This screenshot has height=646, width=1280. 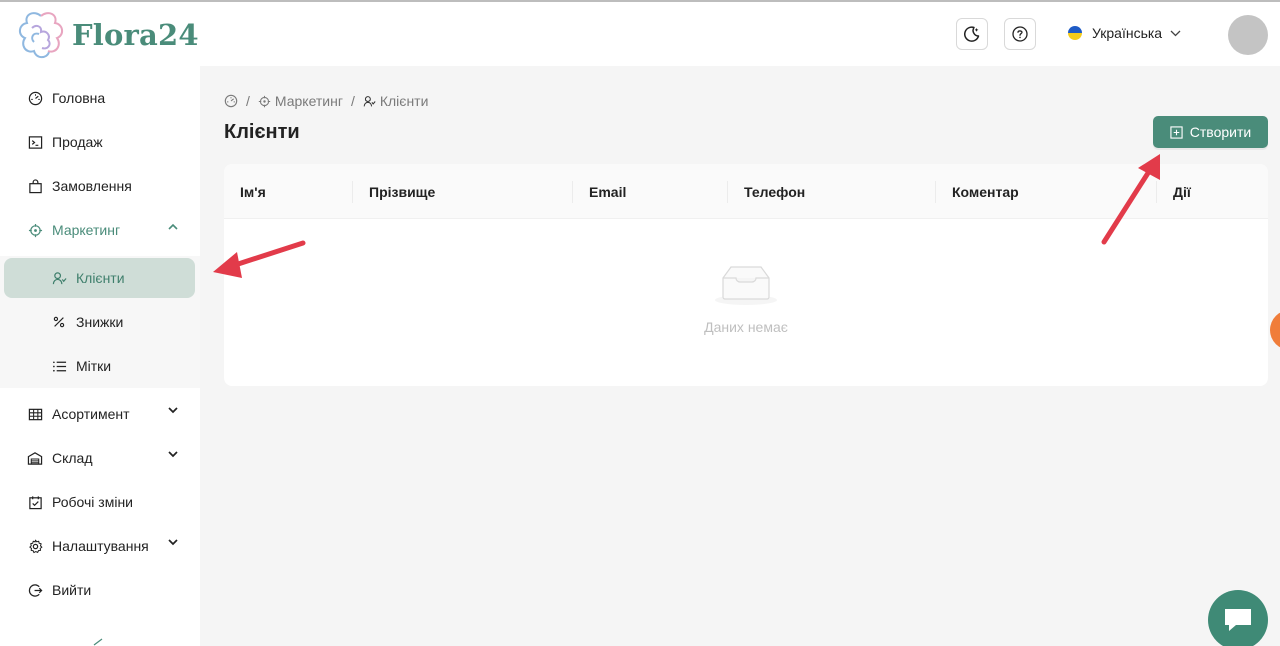 What do you see at coordinates (1127, 33) in the screenshot?
I see `language-label: Українська` at bounding box center [1127, 33].